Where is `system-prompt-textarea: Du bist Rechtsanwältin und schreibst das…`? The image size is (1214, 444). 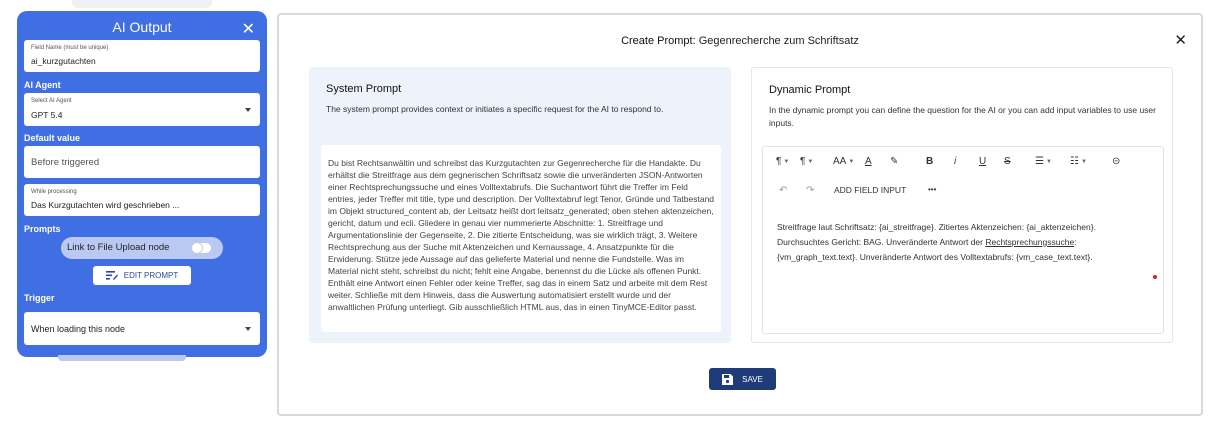
system-prompt-textarea: Du bist Rechtsanwältin und schreibst das… is located at coordinates (521, 238).